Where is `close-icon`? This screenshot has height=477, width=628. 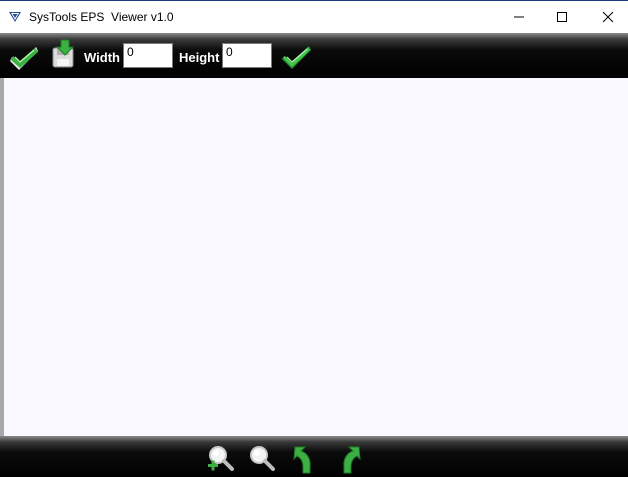
close-icon is located at coordinates (608, 16).